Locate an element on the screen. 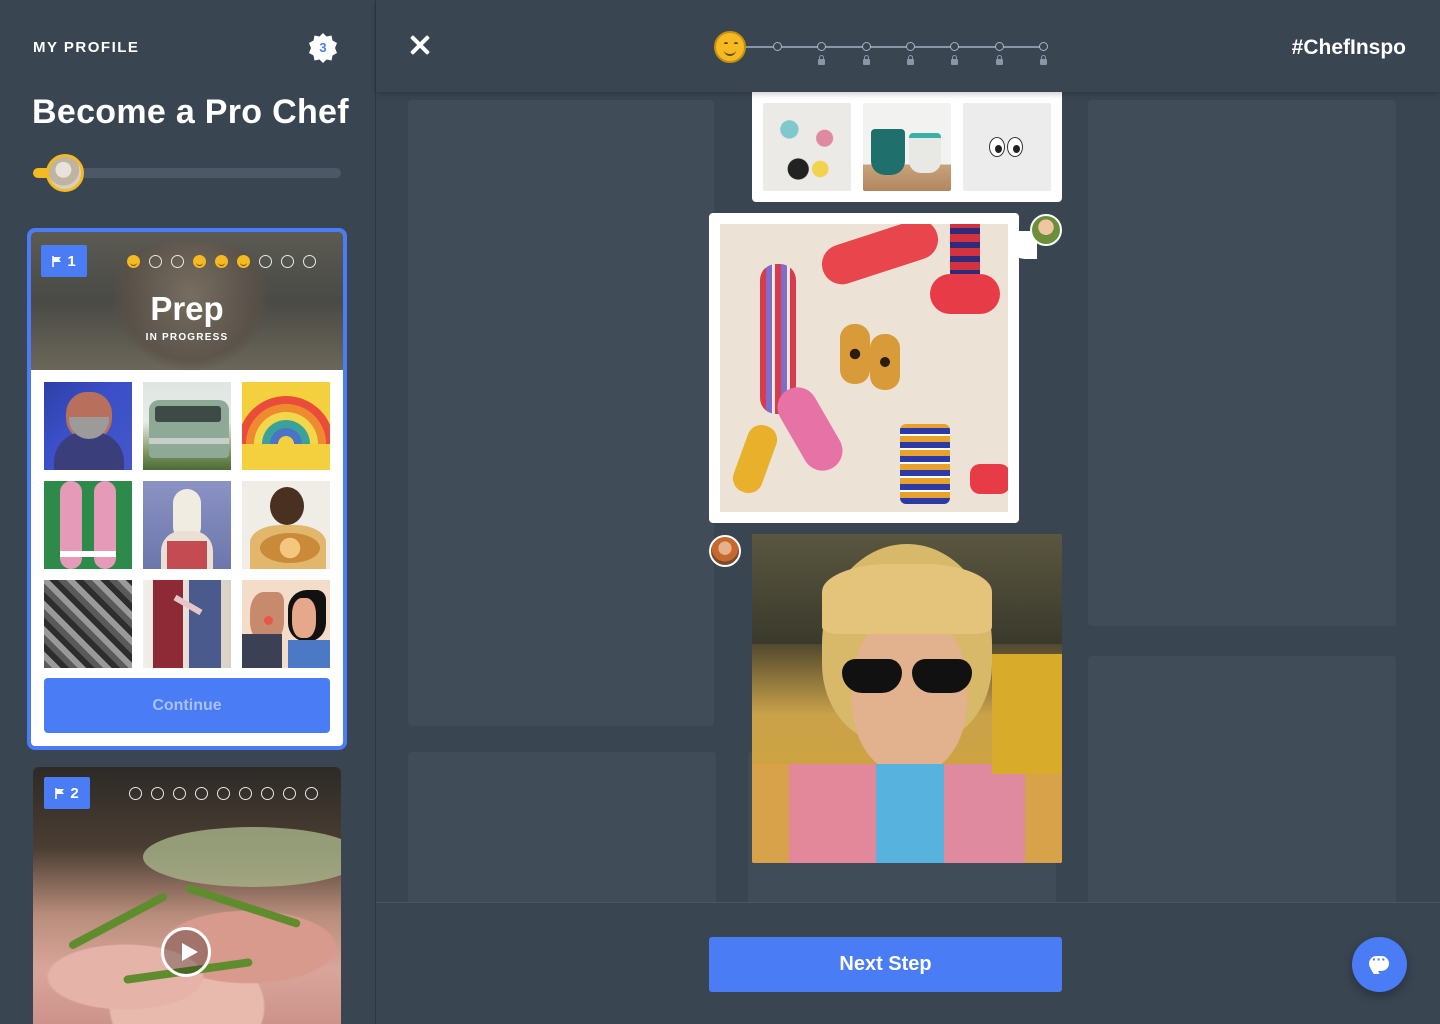 Image resolution: width=1440 pixels, height=1024 pixels. step-flag: 1 is located at coordinates (64, 261).